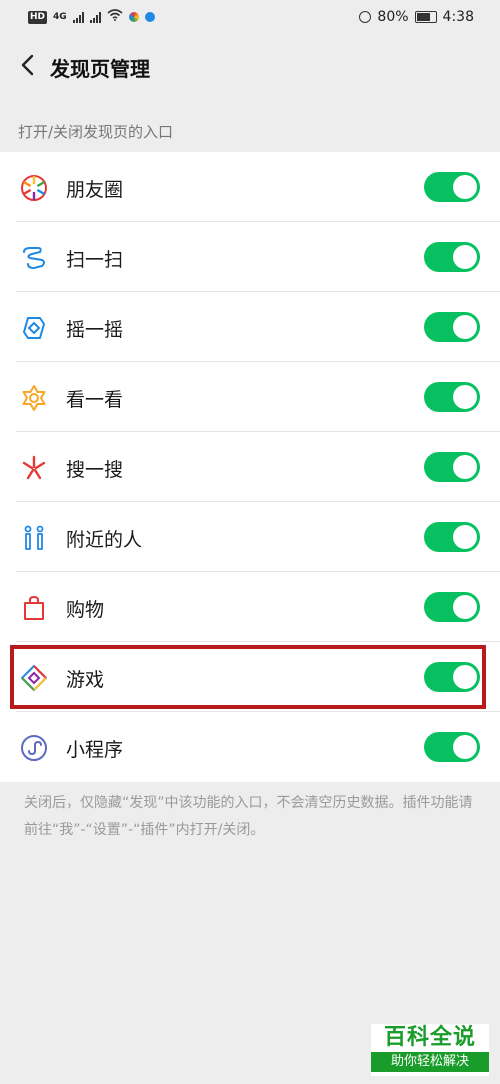 The height and width of the screenshot is (1084, 500). I want to click on mini-programs-icon, so click(34, 748).